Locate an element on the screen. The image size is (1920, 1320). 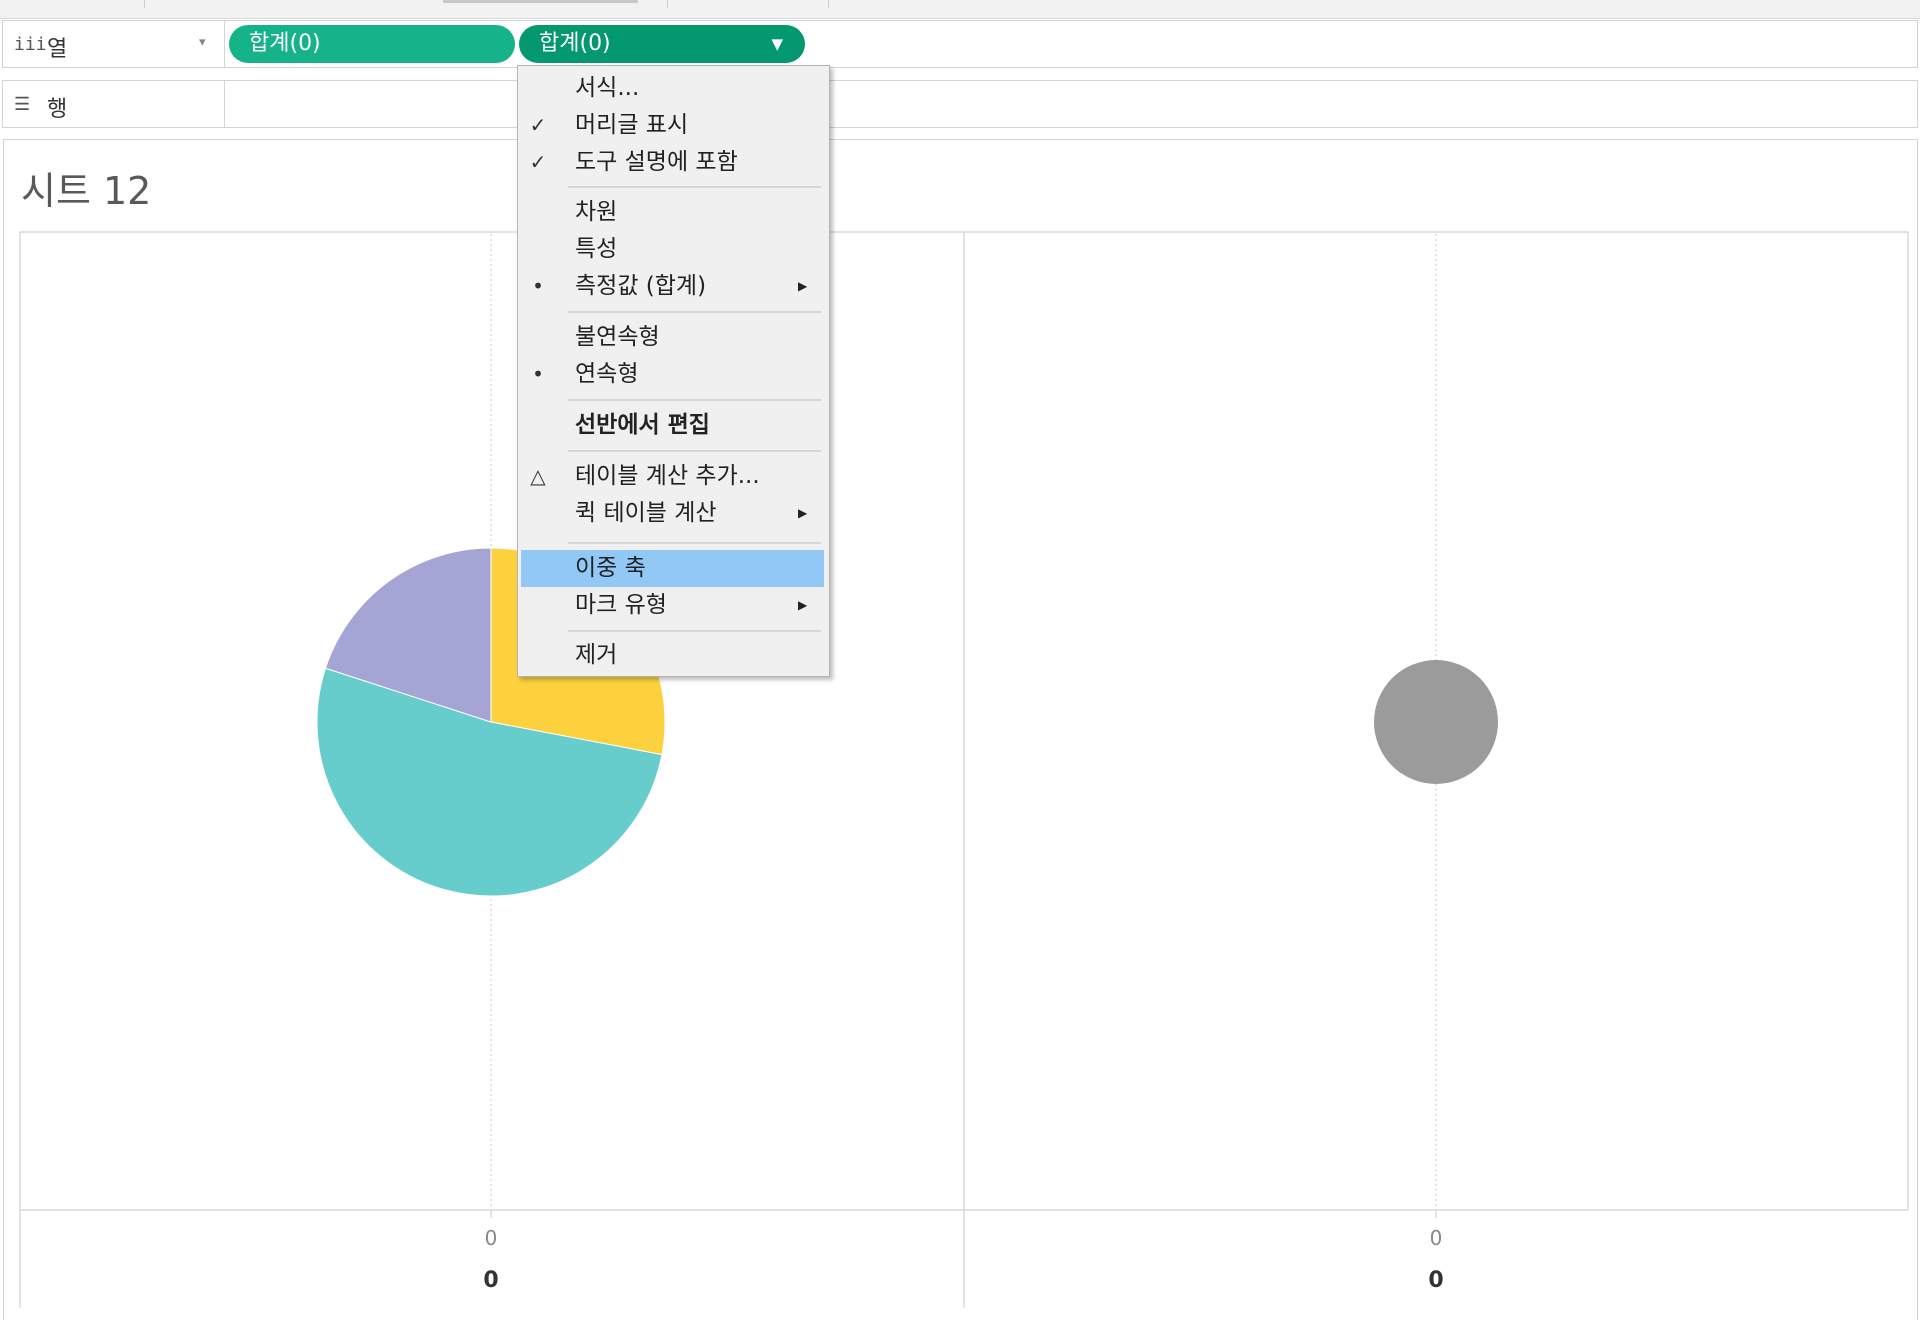
menu-item-dual-axis: 이중 축 is located at coordinates (672, 568).